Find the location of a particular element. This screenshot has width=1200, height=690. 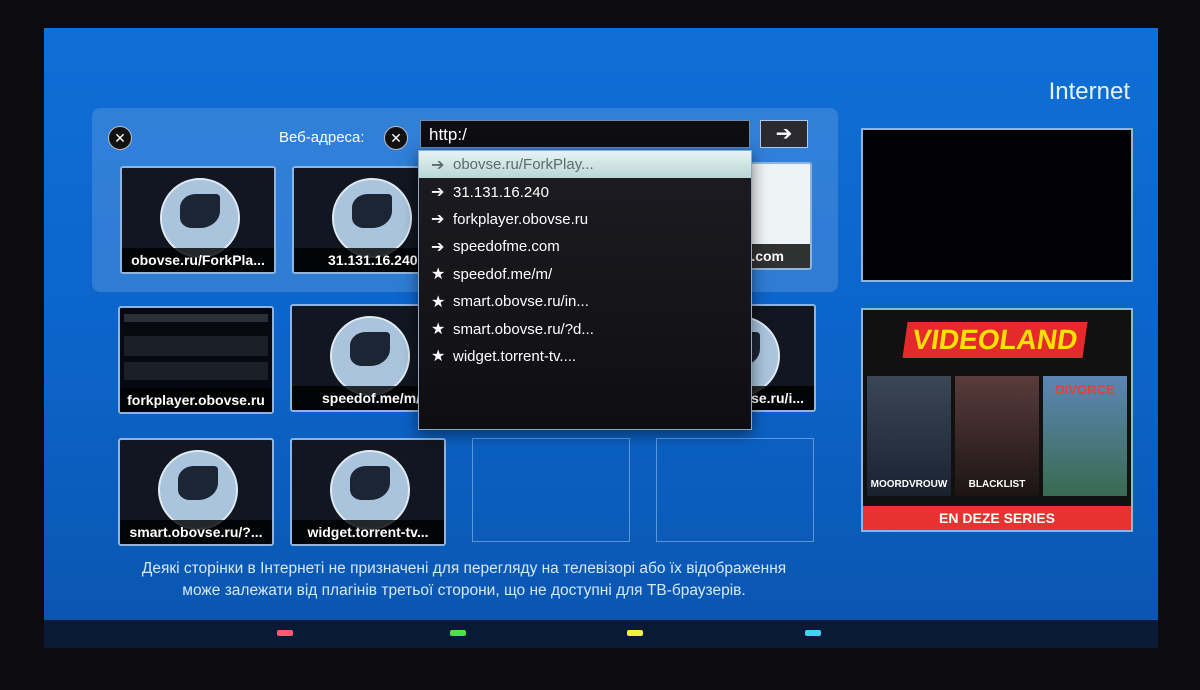

suggestion-label: forkplayer.obovse.ru is located at coordinates (521, 219).